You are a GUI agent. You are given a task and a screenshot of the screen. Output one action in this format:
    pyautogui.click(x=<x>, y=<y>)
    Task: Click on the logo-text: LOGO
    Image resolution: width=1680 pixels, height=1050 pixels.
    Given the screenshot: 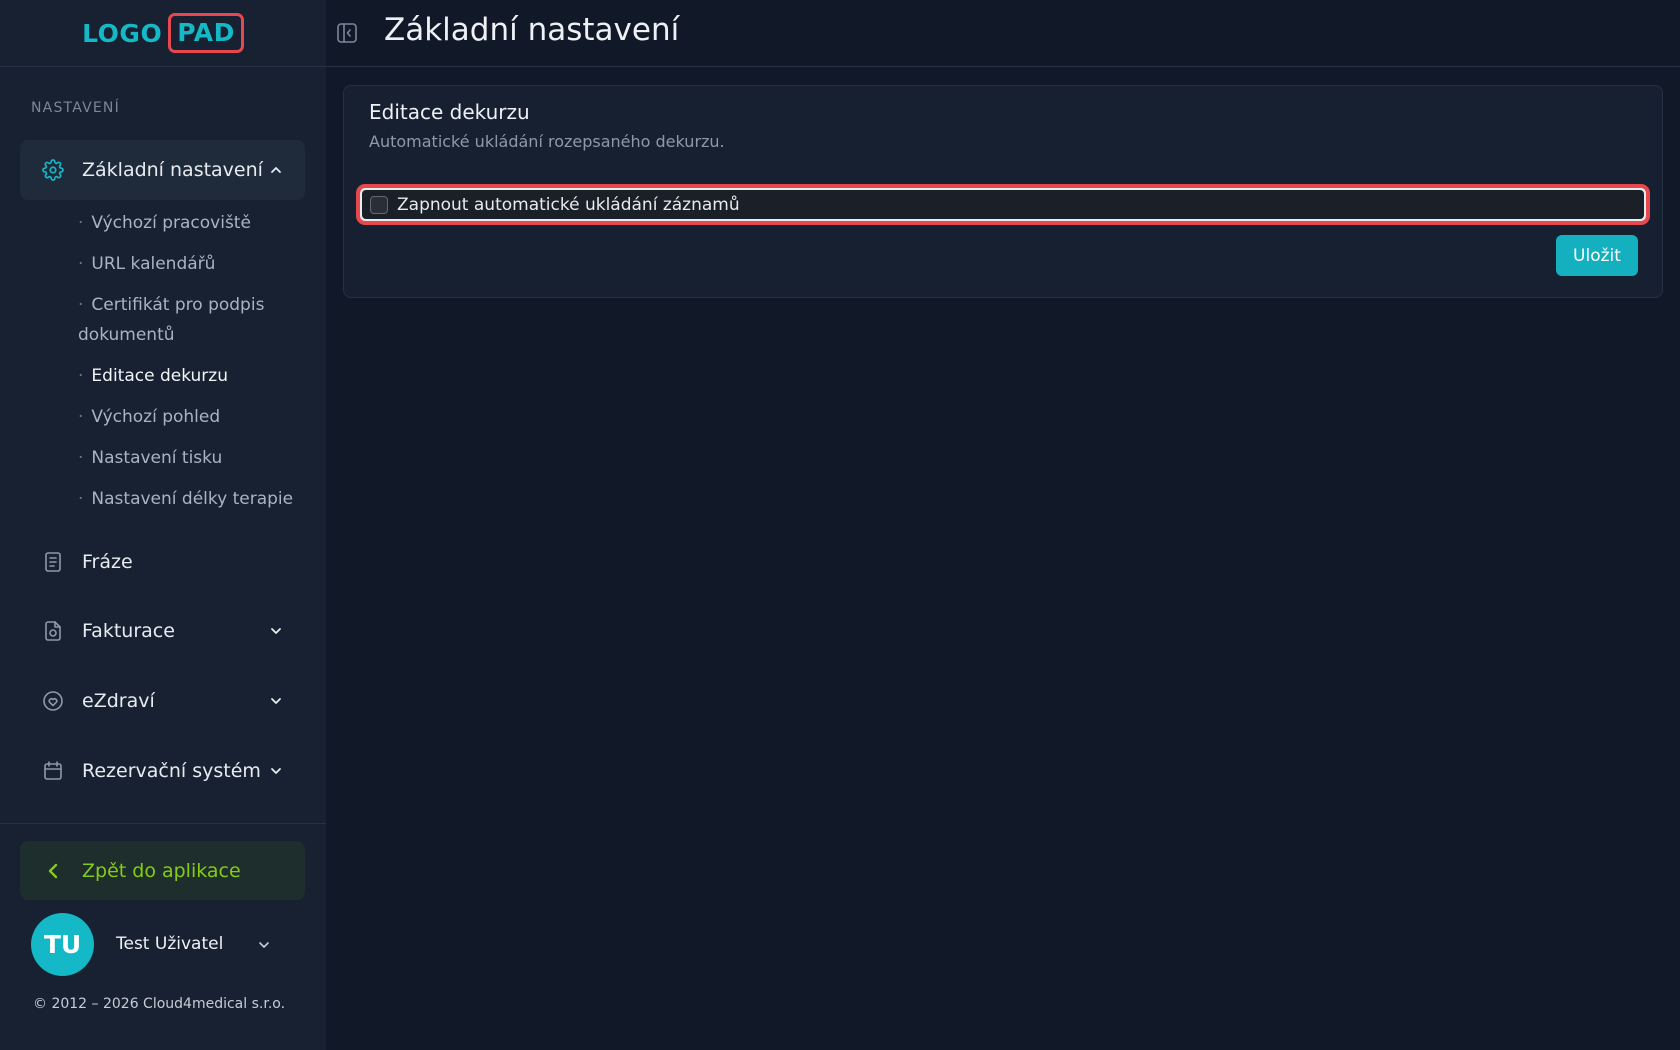 What is the action you would take?
    pyautogui.click(x=122, y=33)
    